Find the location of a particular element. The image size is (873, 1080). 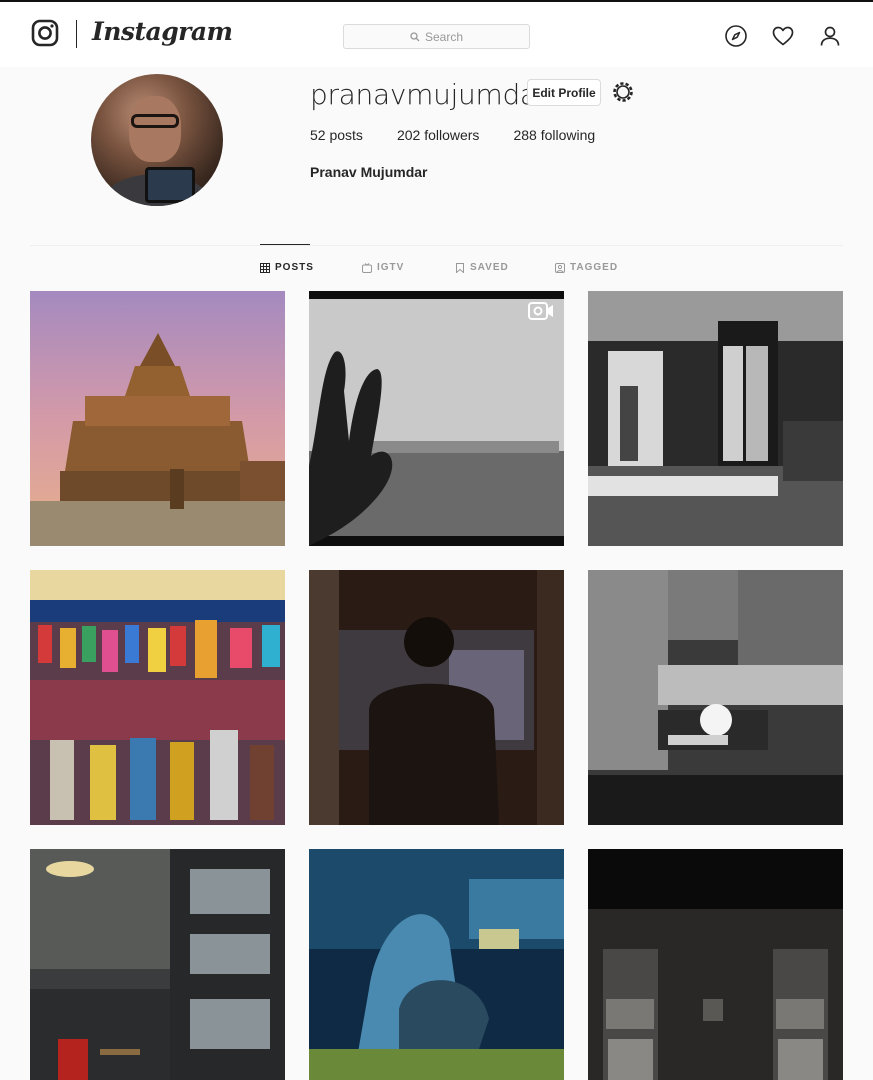

profile-username: pranavmujumdar is located at coordinates (429, 94).